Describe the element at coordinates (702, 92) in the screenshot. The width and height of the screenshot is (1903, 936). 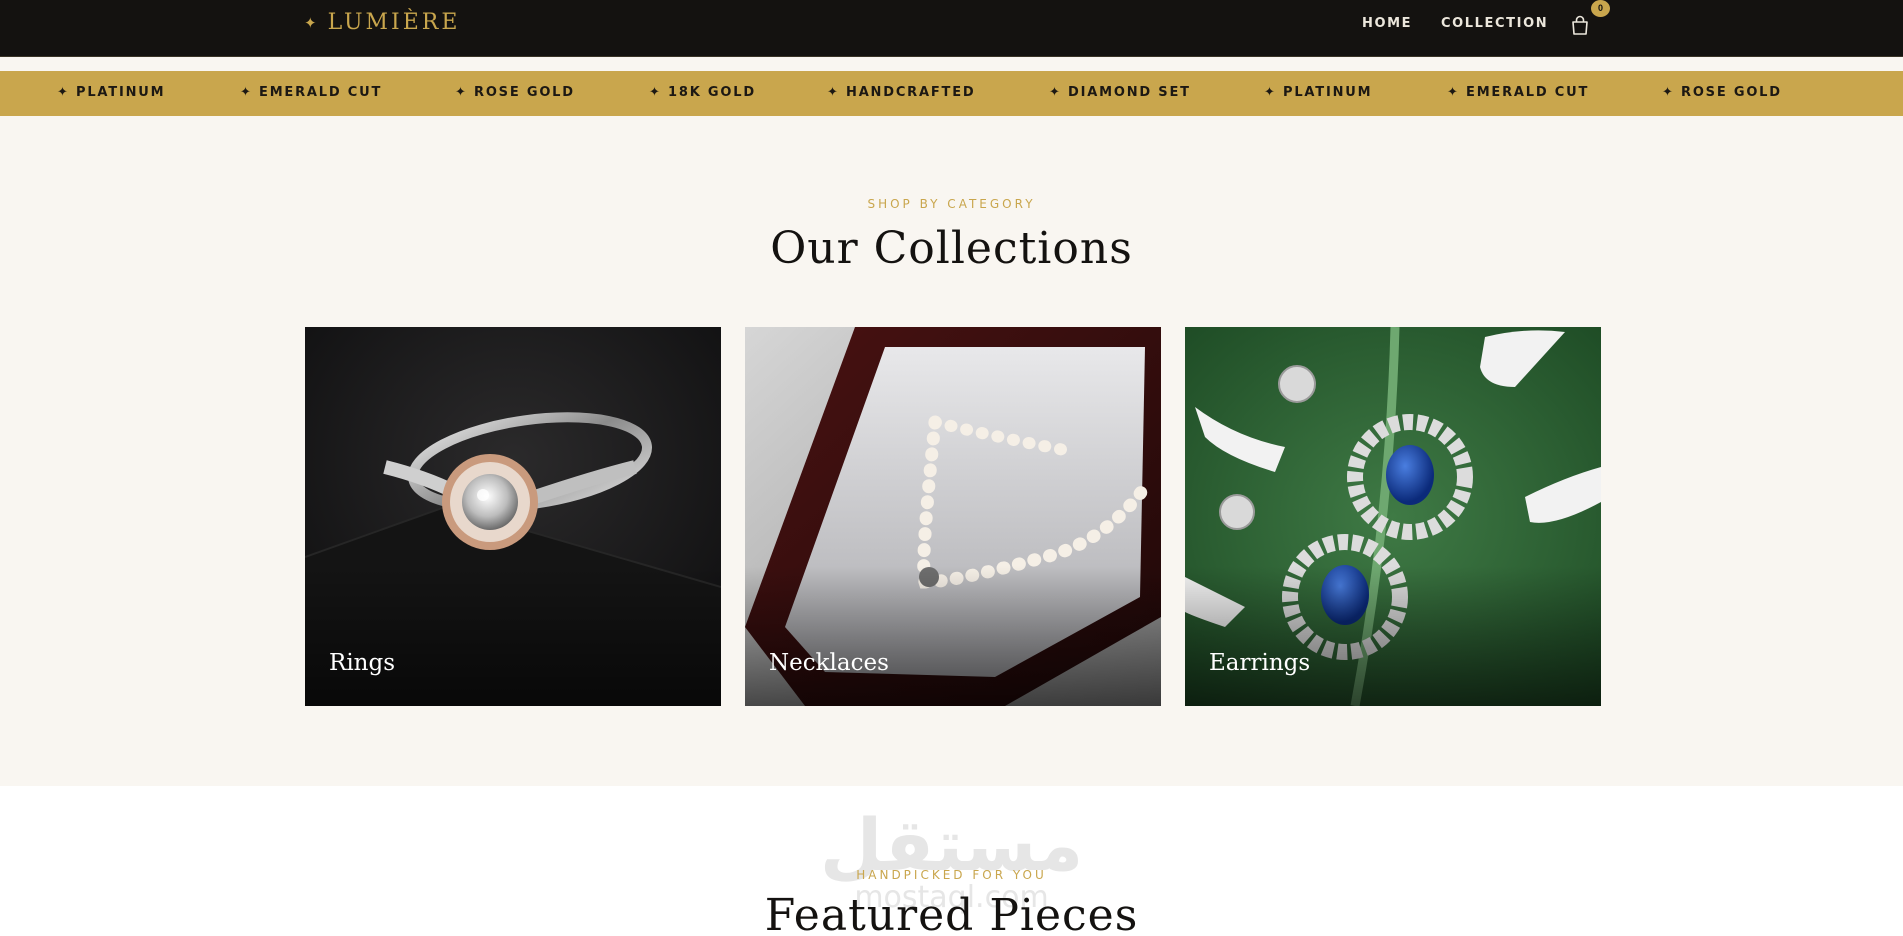
I see `ticker-item: ✦ 18K GOLD` at that location.